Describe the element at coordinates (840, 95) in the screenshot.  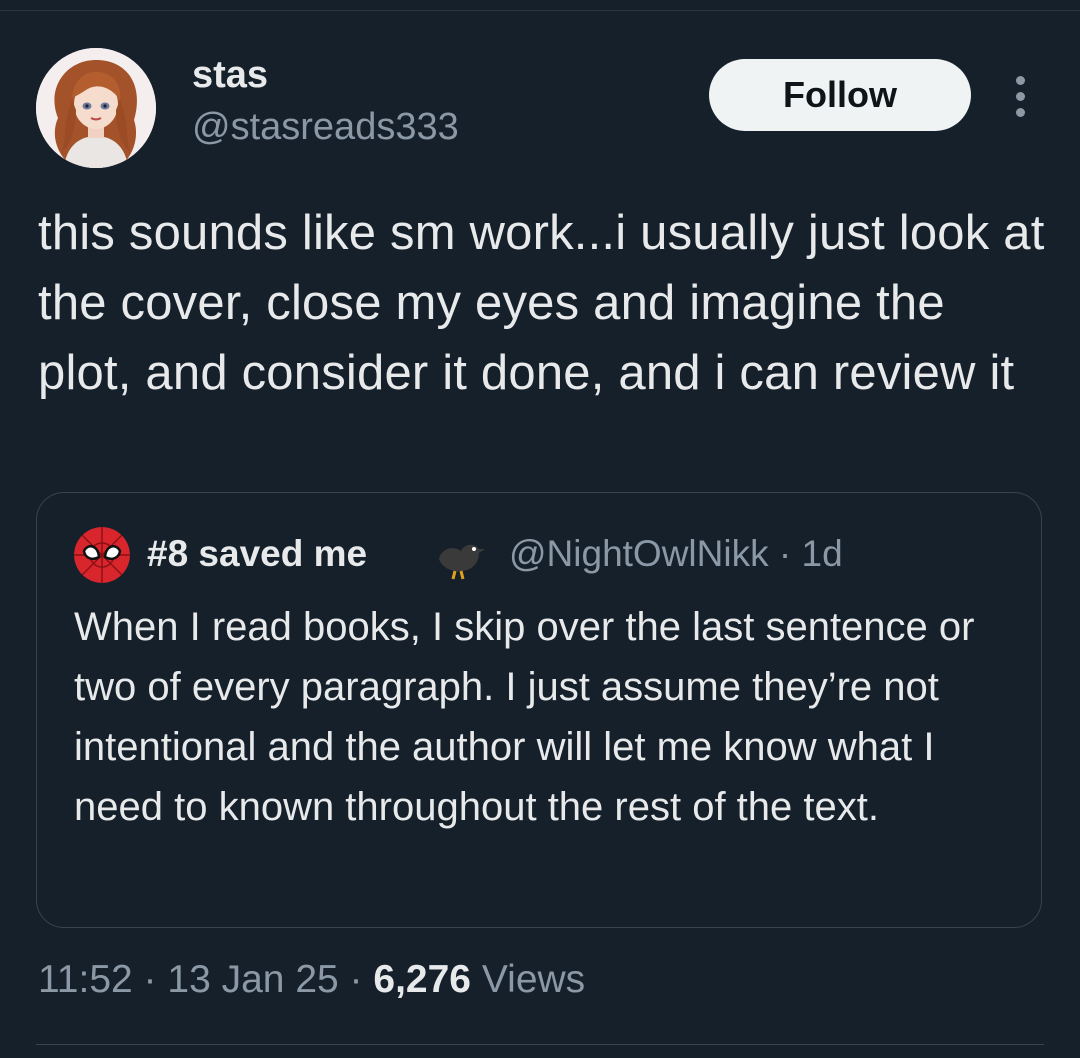
I see `follow-button: Follow` at that location.